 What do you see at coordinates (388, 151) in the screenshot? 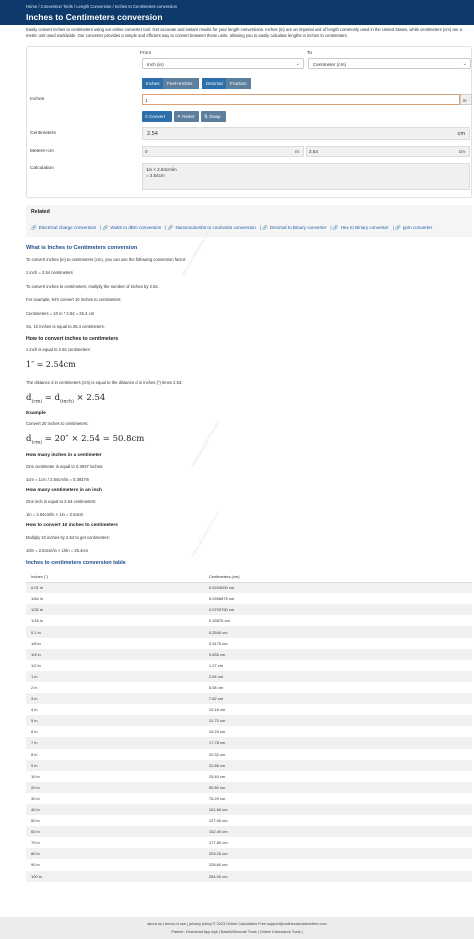
I see `cm-remainder-result: 2.54 cm` at bounding box center [388, 151].